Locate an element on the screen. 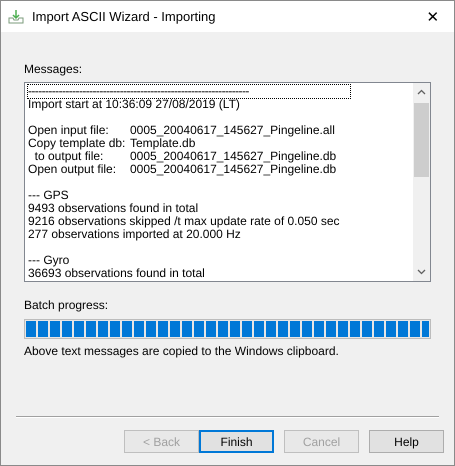 This screenshot has width=455, height=466. message-label: Open output file: is located at coordinates (73, 169).